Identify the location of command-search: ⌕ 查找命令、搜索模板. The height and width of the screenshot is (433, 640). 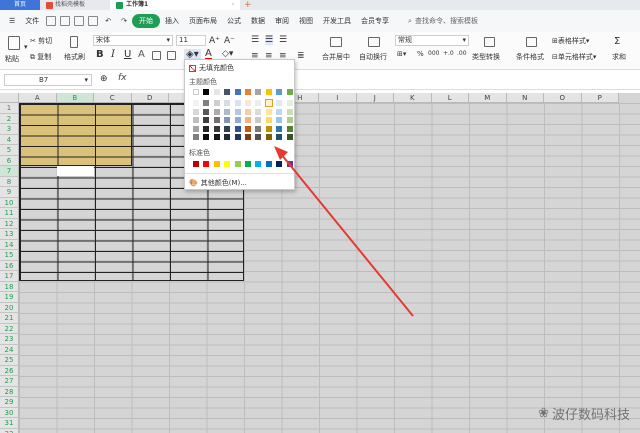
(443, 21).